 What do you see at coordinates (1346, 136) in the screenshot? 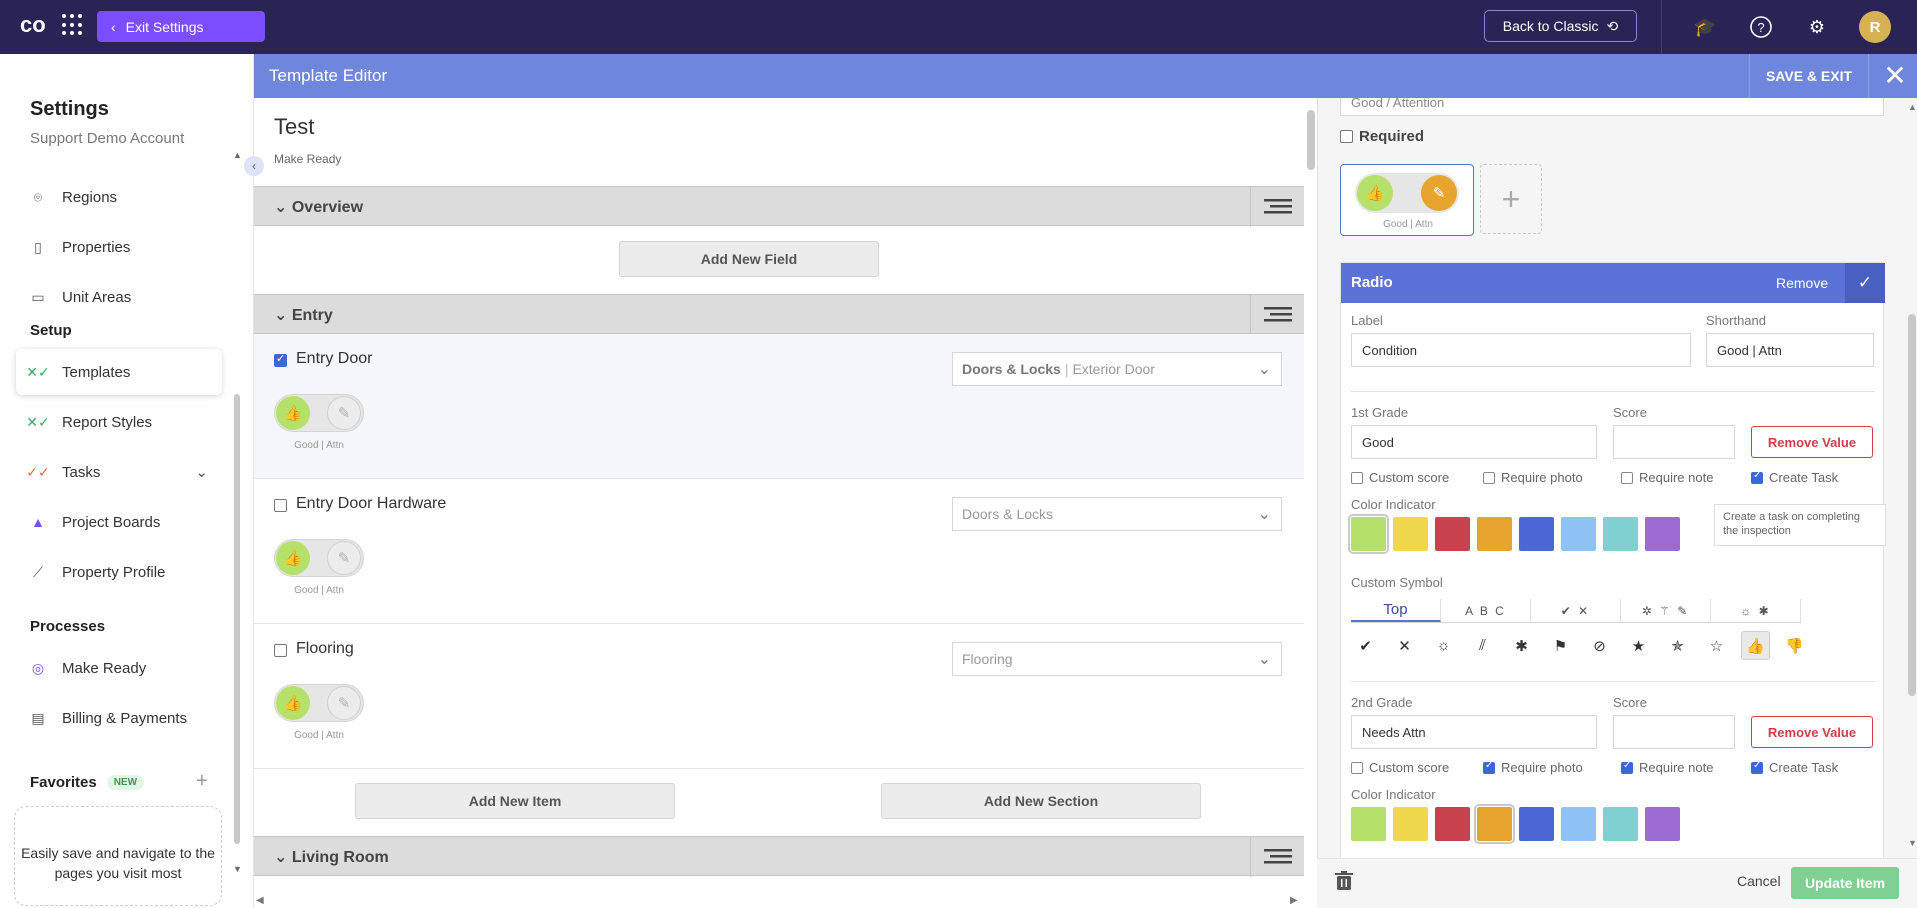
I see `required-checkbox` at bounding box center [1346, 136].